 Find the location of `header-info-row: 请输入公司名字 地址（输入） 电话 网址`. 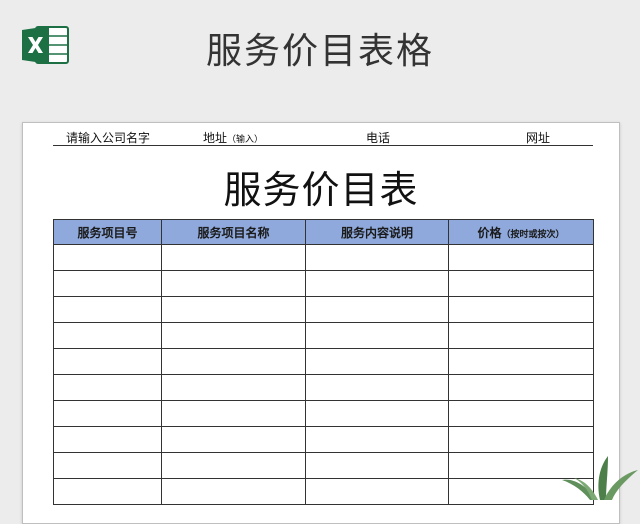

header-info-row: 请输入公司名字 地址（输入） 电话 网址 is located at coordinates (323, 137).